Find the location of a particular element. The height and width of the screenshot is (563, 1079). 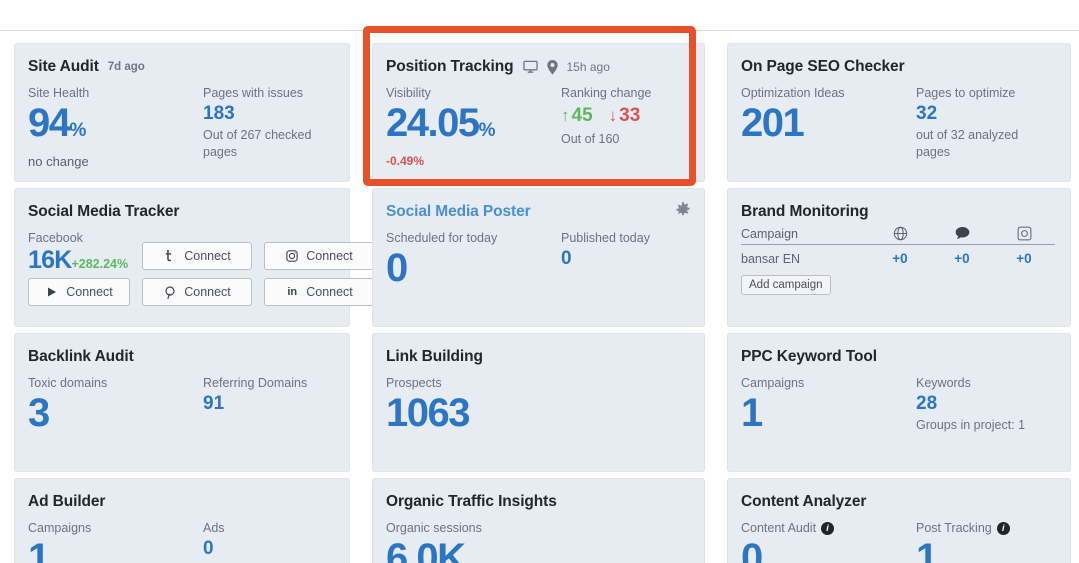

metric-value: 32 is located at coordinates (927, 113).